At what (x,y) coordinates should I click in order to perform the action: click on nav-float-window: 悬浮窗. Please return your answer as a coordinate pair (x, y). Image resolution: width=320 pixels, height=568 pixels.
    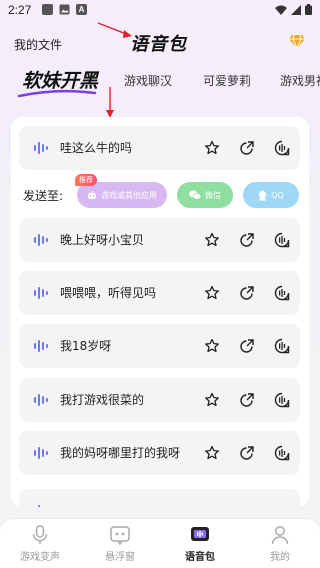
    Looking at the image, I should click on (120, 545).